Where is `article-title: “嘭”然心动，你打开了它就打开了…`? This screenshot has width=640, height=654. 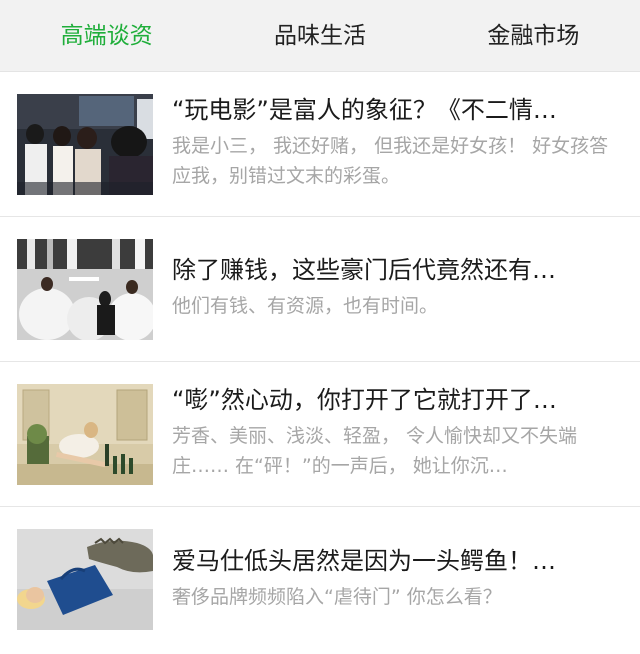
article-title: “嘭”然心动，你打开了它就打开了… is located at coordinates (364, 400).